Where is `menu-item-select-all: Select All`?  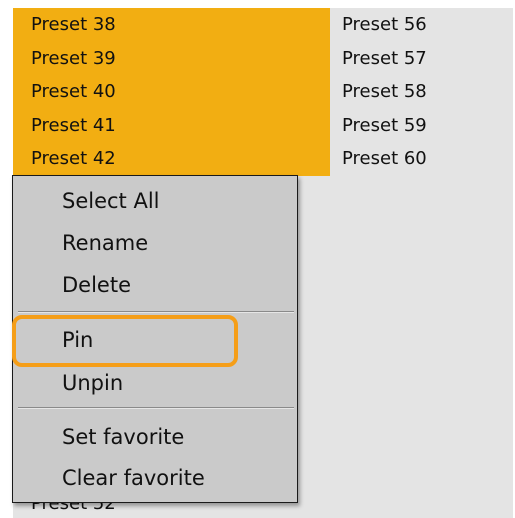
menu-item-select-all: Select All is located at coordinates (155, 201).